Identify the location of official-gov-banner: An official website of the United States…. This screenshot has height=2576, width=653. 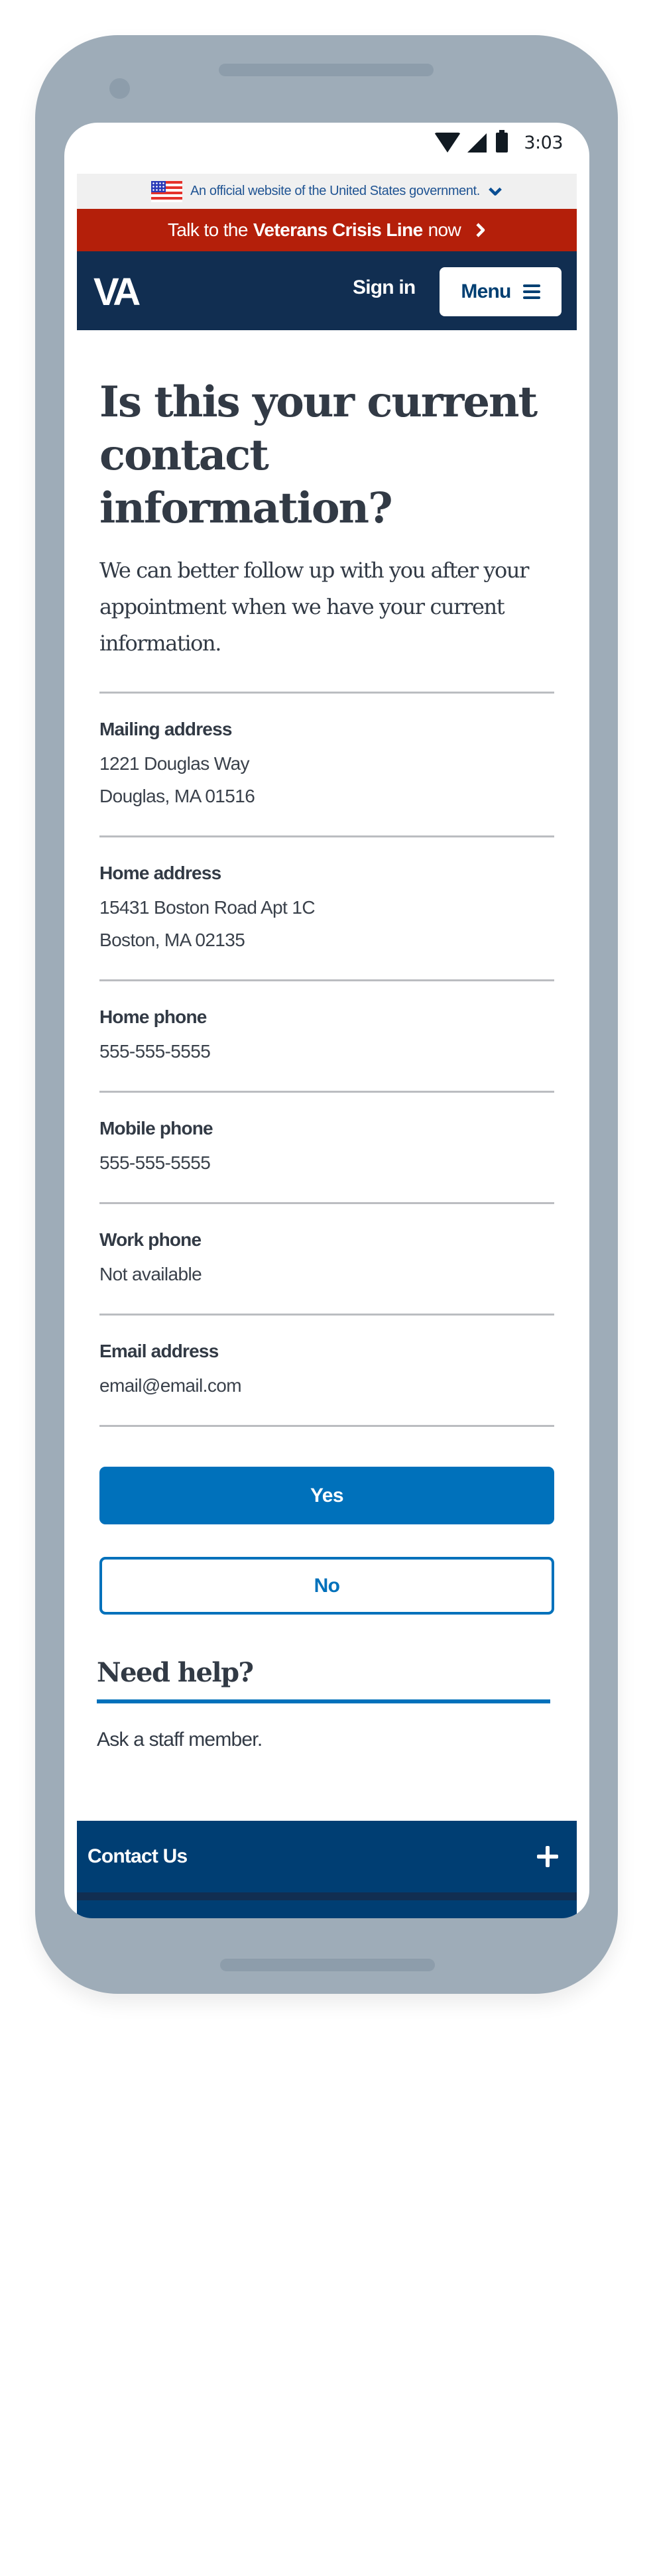
(327, 191).